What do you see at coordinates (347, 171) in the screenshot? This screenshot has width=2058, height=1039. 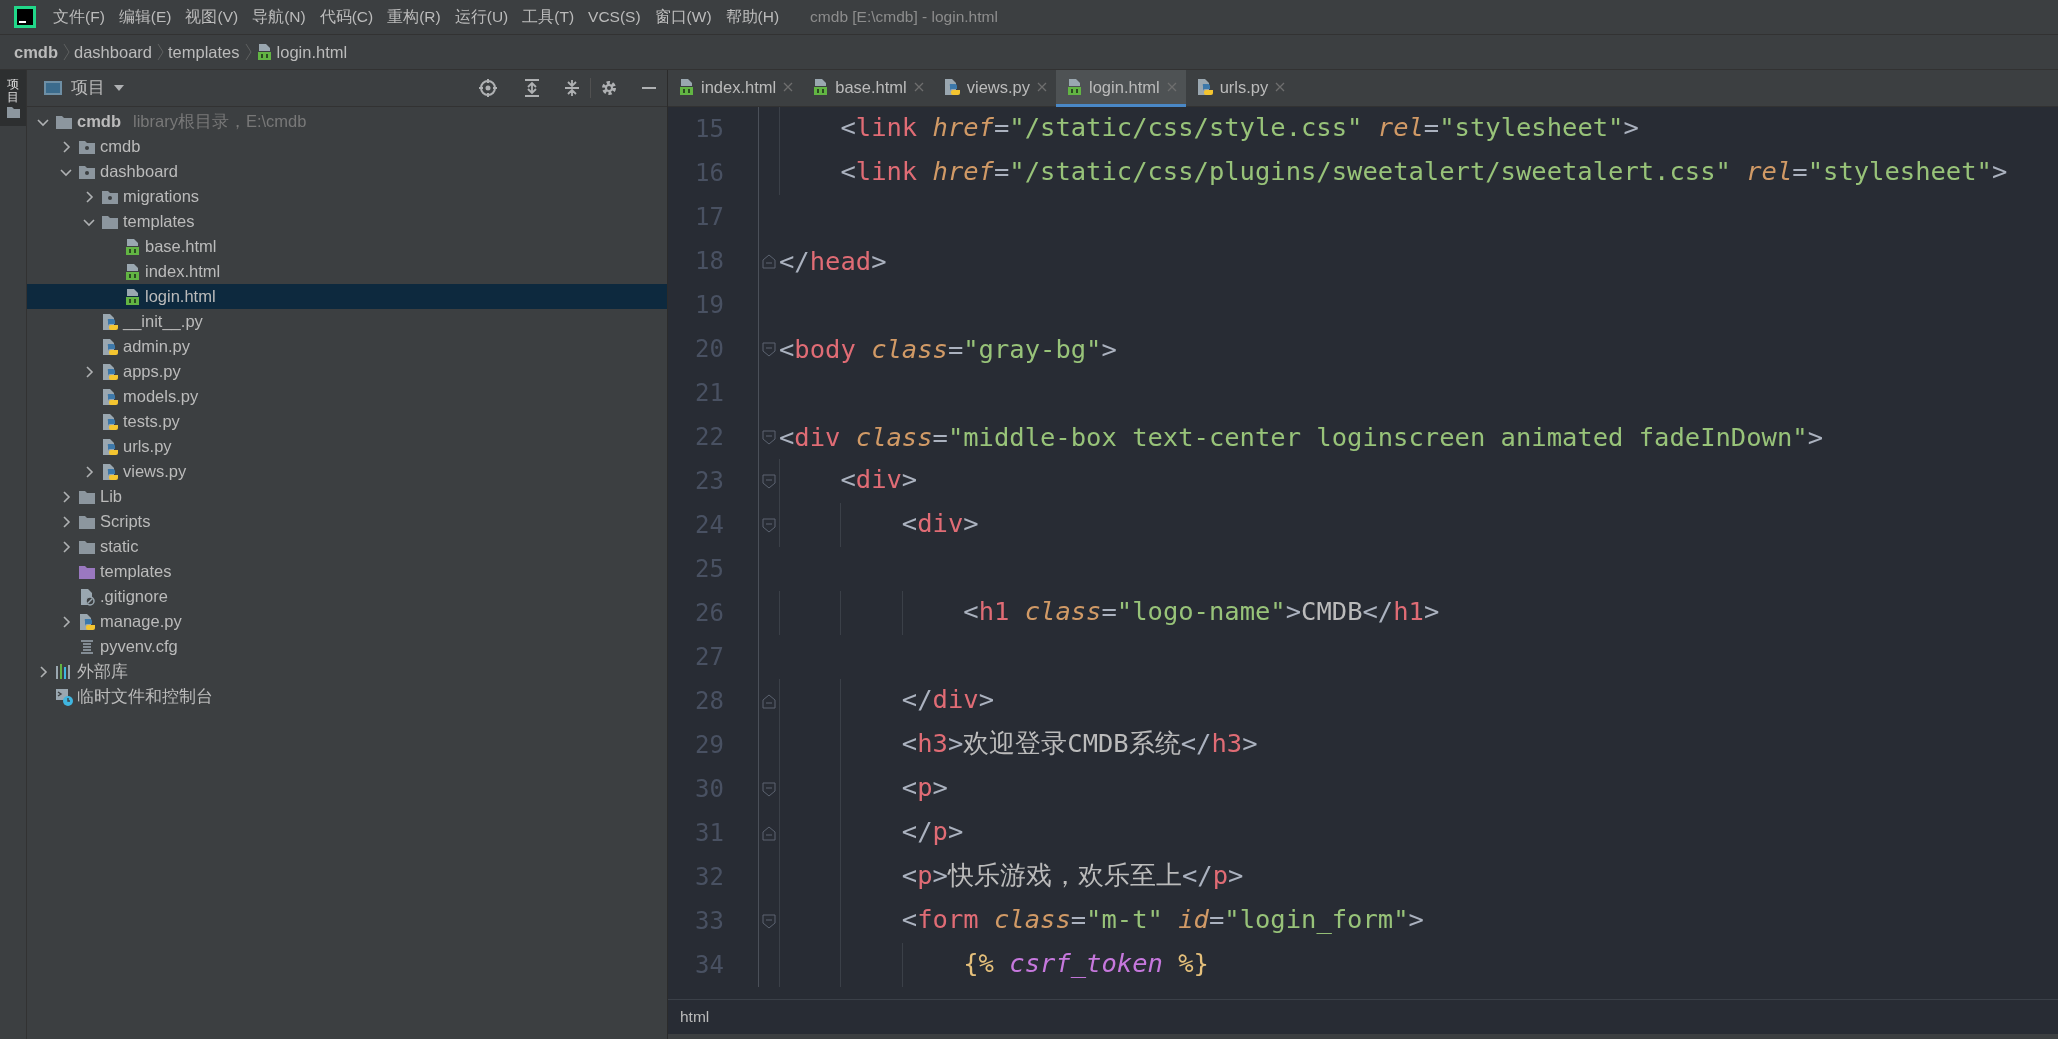 I see `tree-item: dashboard` at bounding box center [347, 171].